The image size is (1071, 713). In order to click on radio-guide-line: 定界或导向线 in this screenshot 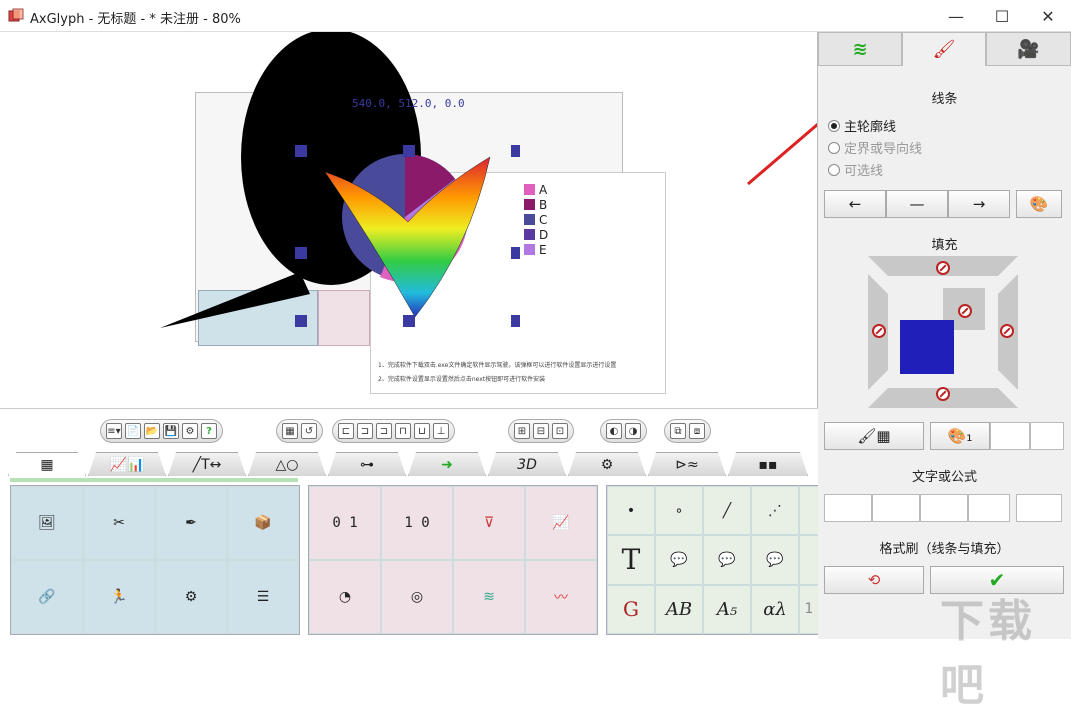, I will do `click(875, 147)`.